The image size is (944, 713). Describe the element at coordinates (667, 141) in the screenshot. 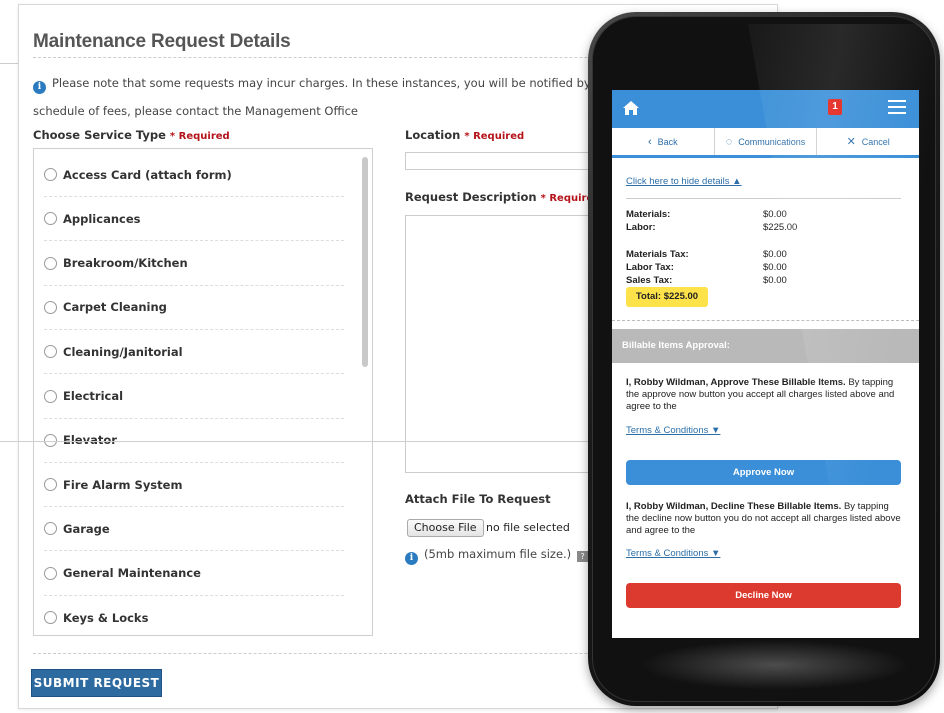

I see `back-label: Back` at that location.